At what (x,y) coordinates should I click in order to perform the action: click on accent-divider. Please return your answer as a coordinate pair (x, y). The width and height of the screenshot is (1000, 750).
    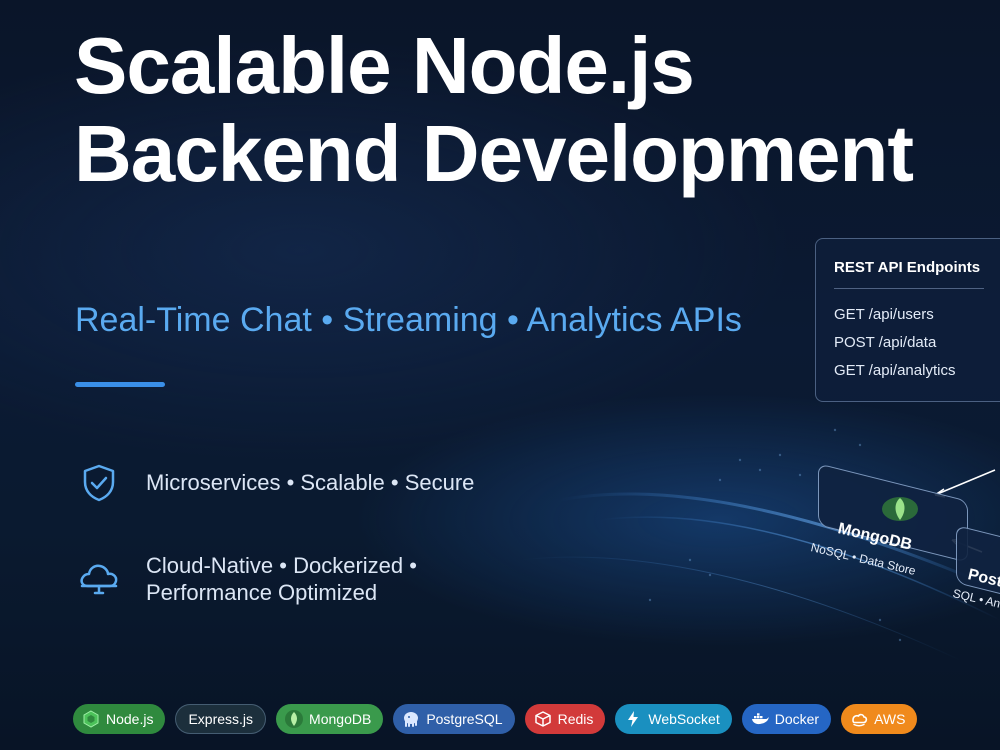
    Looking at the image, I should click on (120, 384).